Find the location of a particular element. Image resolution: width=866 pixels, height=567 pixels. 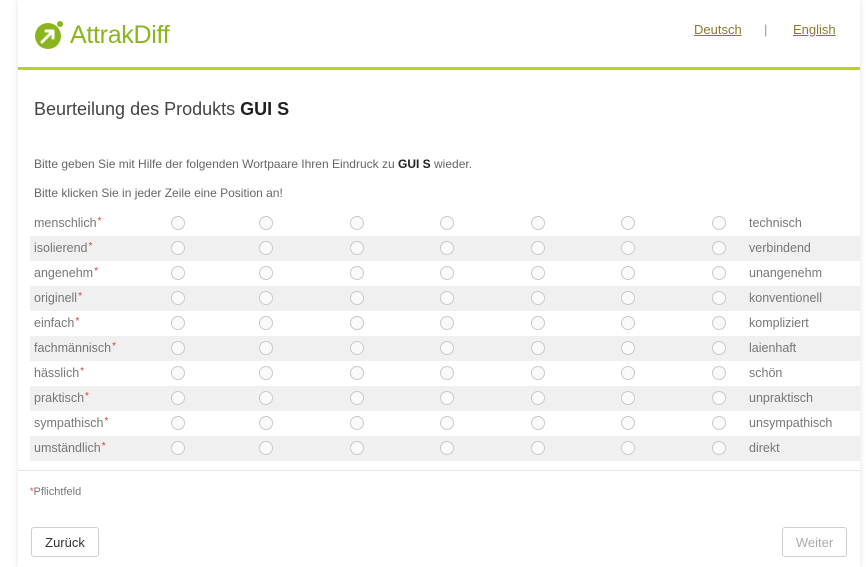

word-pair-right-label: schön is located at coordinates (766, 373).